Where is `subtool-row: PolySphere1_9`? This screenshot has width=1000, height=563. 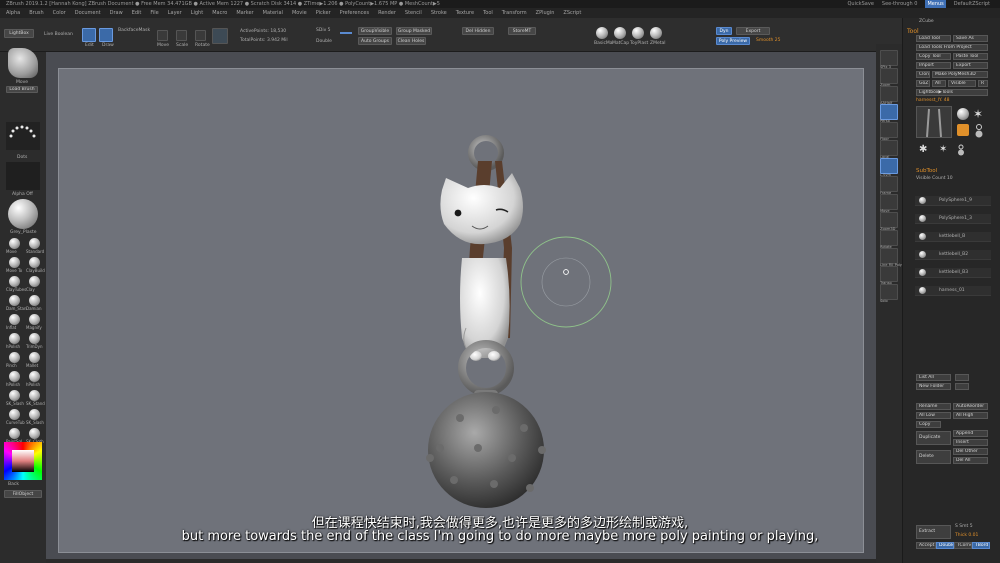
subtool-row: PolySphere1_9 is located at coordinates (953, 201).